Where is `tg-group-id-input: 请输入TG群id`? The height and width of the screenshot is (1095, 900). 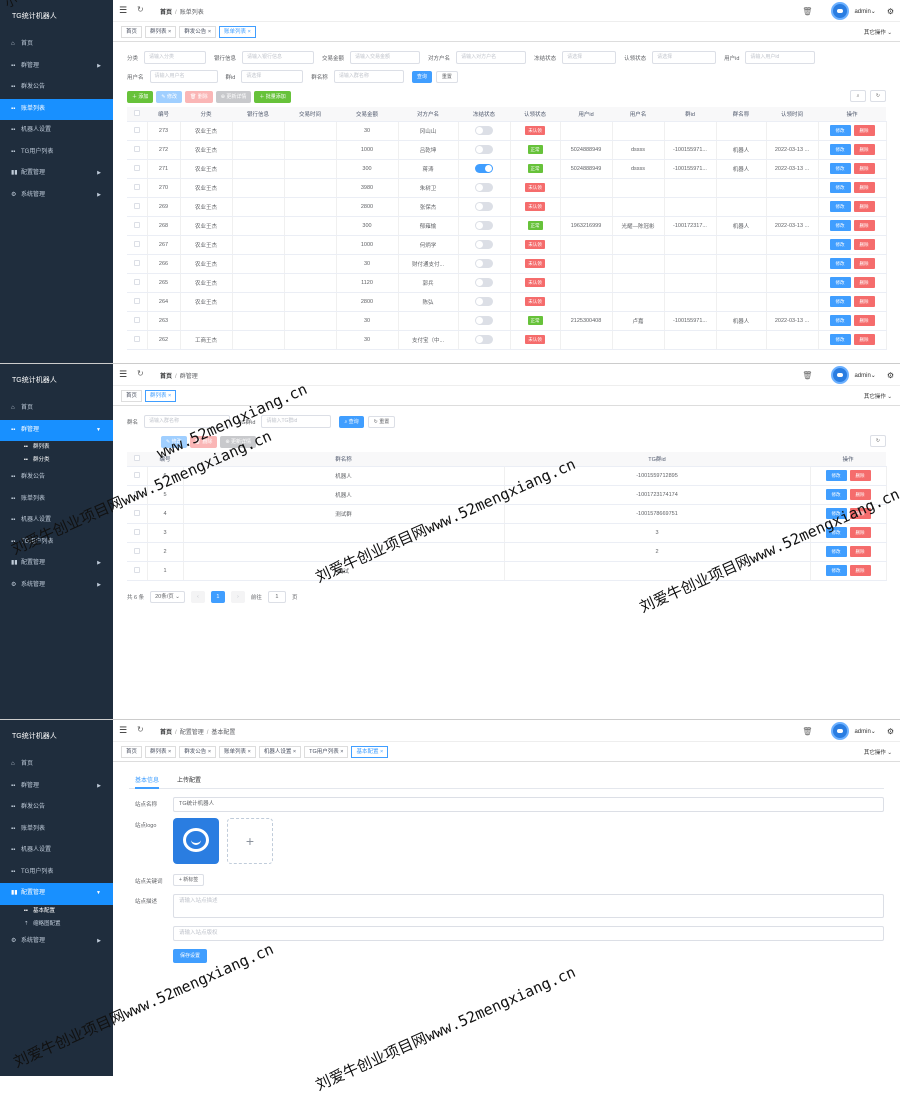 tg-group-id-input: 请输入TG群id is located at coordinates (296, 421).